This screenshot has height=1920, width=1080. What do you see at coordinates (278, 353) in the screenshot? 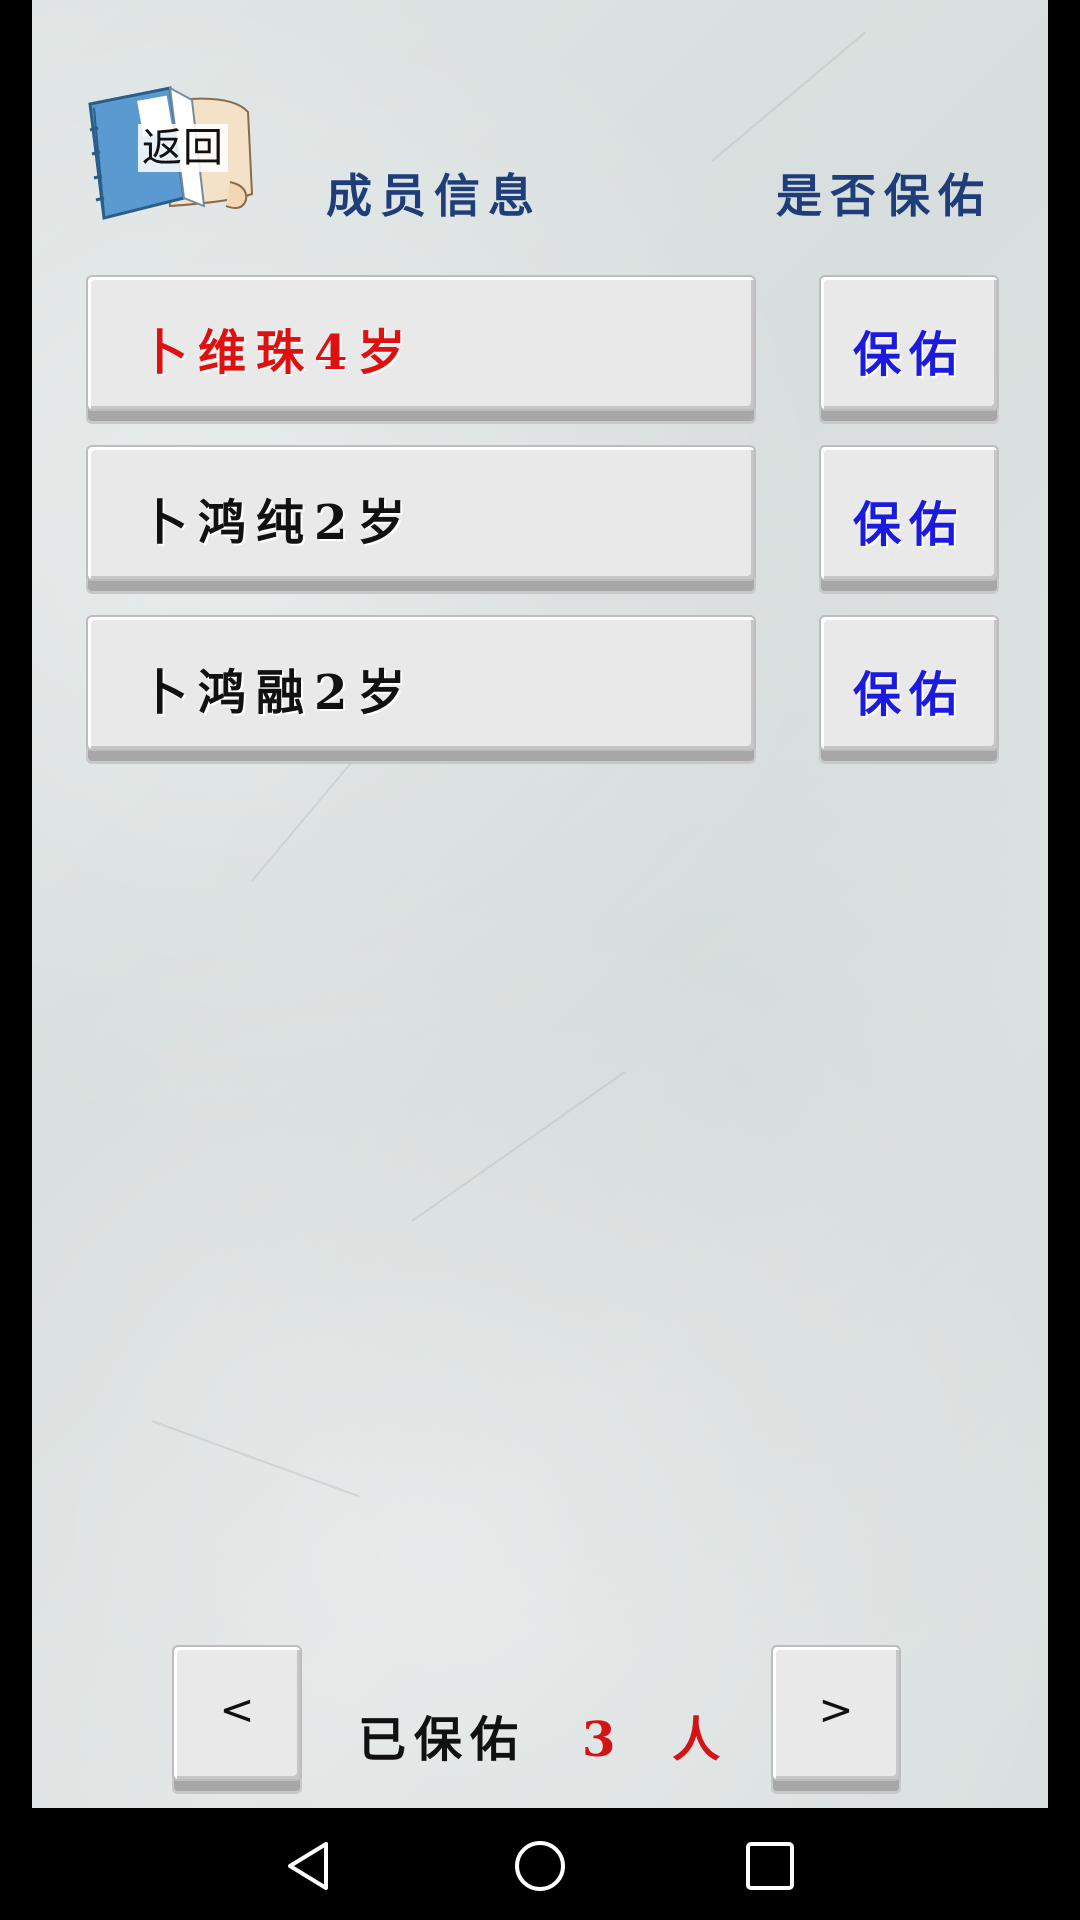
I see `member-name: 卜维珠4岁` at bounding box center [278, 353].